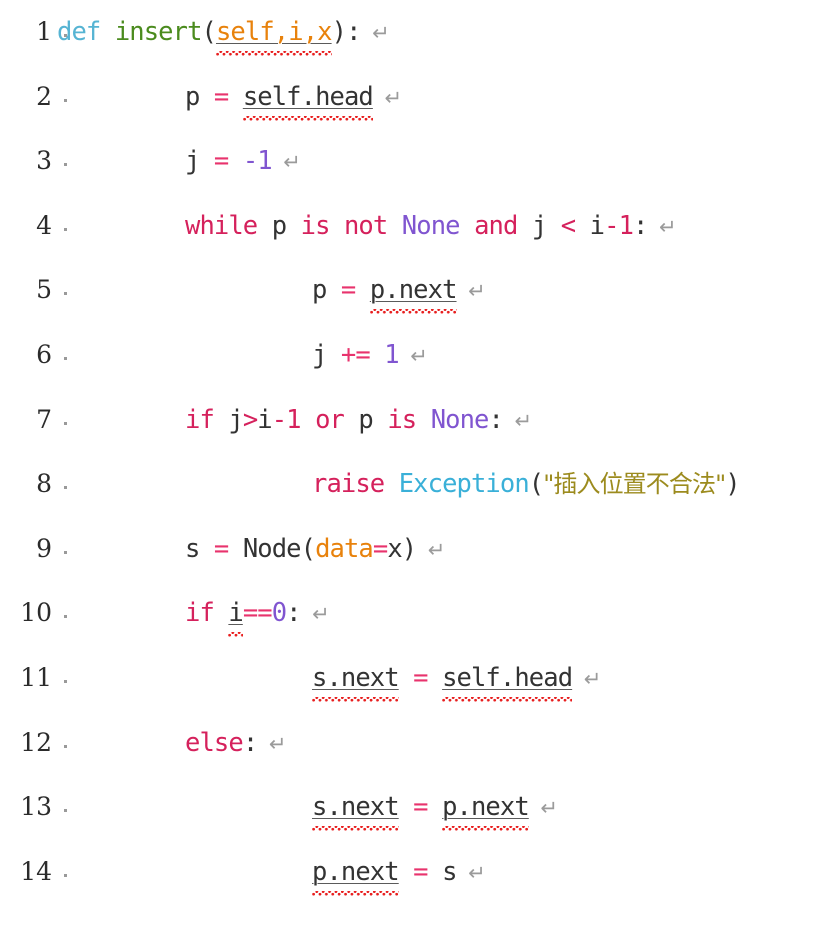 This screenshot has height=930, width=824. Describe the element at coordinates (274, 32) in the screenshot. I see `code-token: self,i,x` at that location.